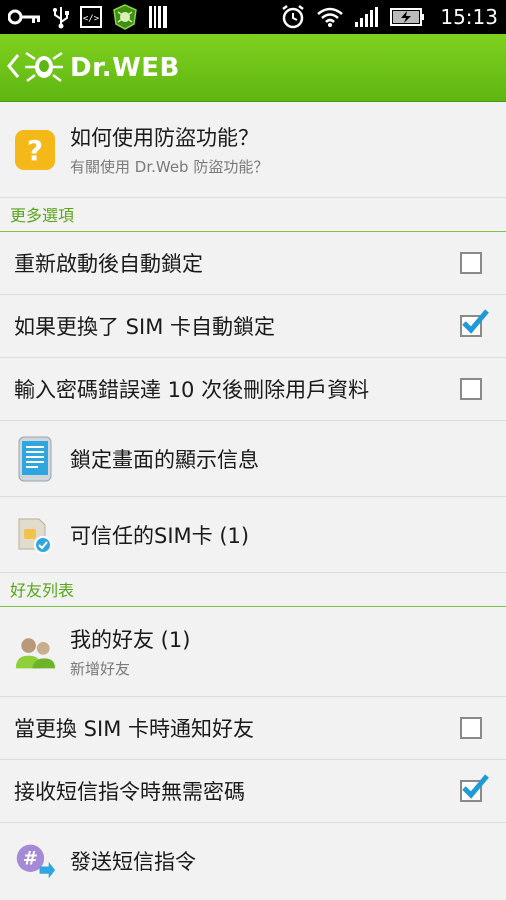 This screenshot has height=900, width=506. I want to click on brand-title: Dr.WEB, so click(125, 67).